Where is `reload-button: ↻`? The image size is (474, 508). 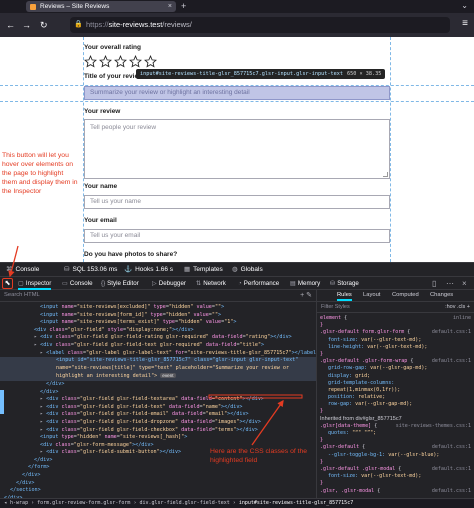
reload-button: ↻ is located at coordinates (44, 25).